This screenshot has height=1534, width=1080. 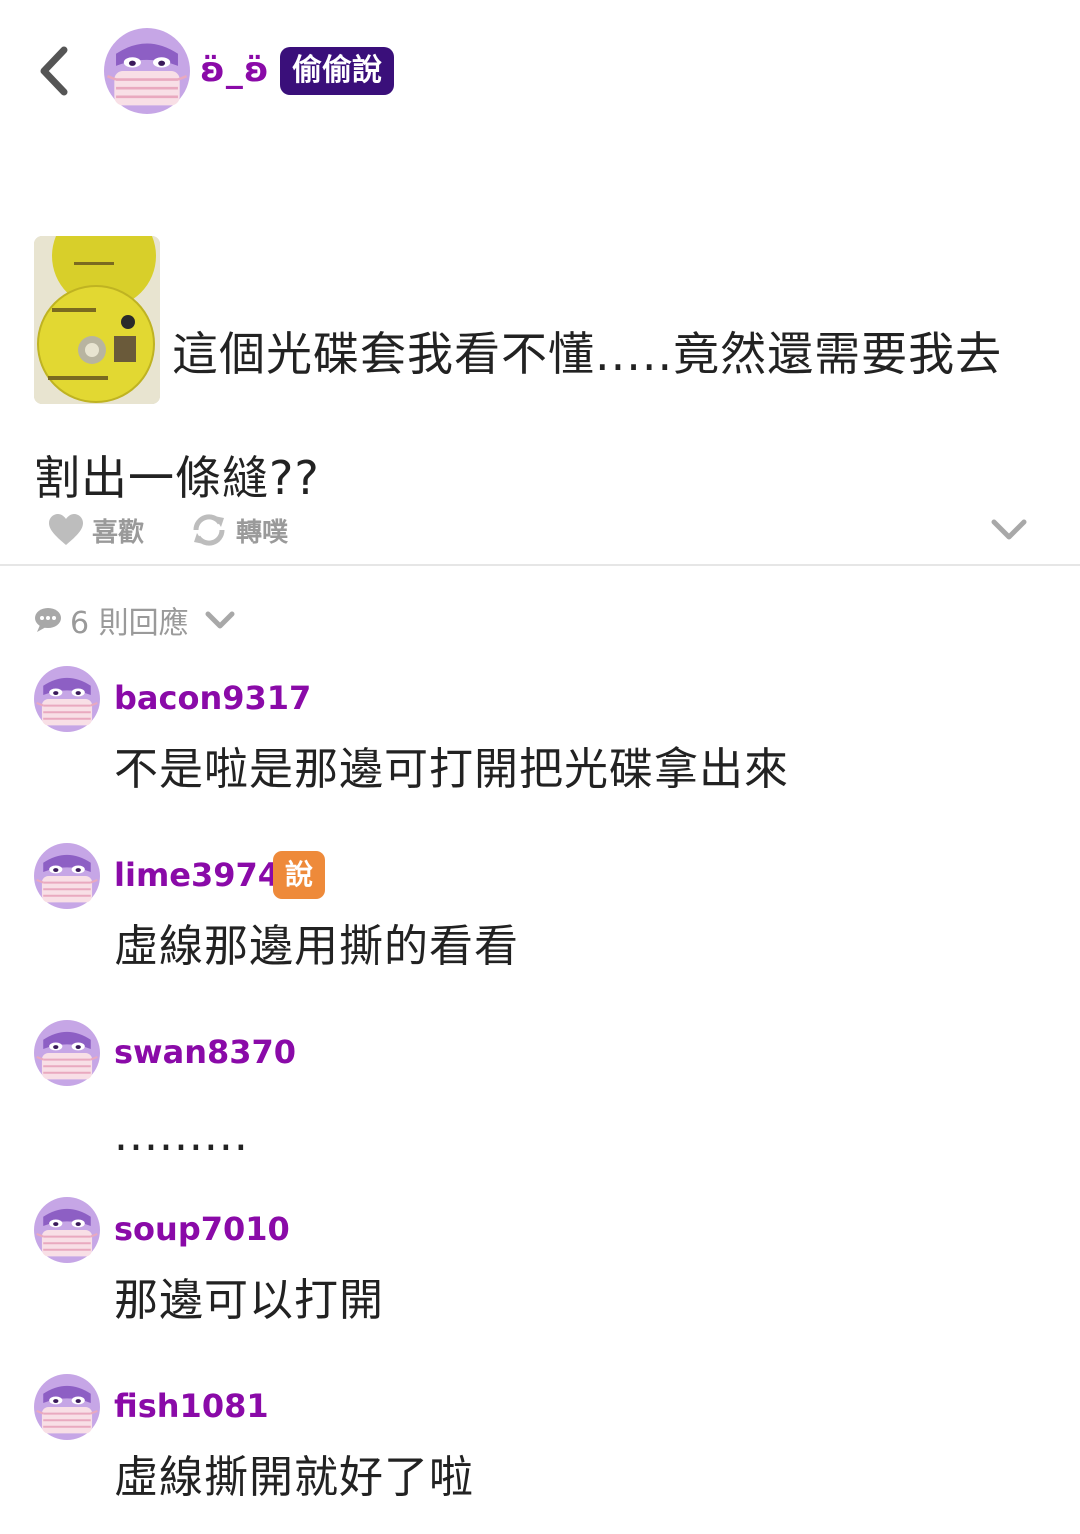 I want to click on comment-username: lime3974, so click(x=197, y=875).